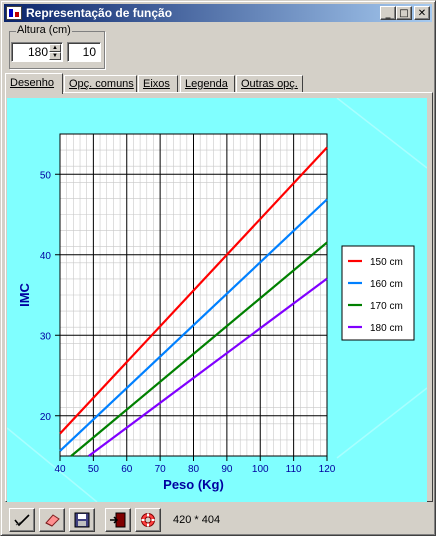 The image size is (436, 536). Describe the element at coordinates (218, 13) in the screenshot. I see `title-bar: Representação de função _ □ ✕` at that location.